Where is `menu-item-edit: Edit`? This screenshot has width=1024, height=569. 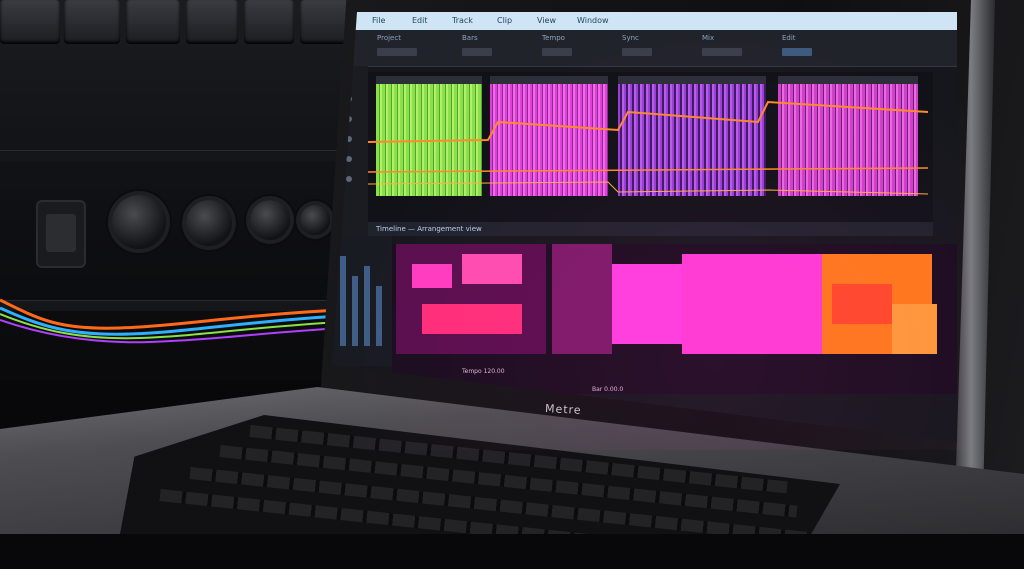
menu-item-edit: Edit is located at coordinates (420, 20).